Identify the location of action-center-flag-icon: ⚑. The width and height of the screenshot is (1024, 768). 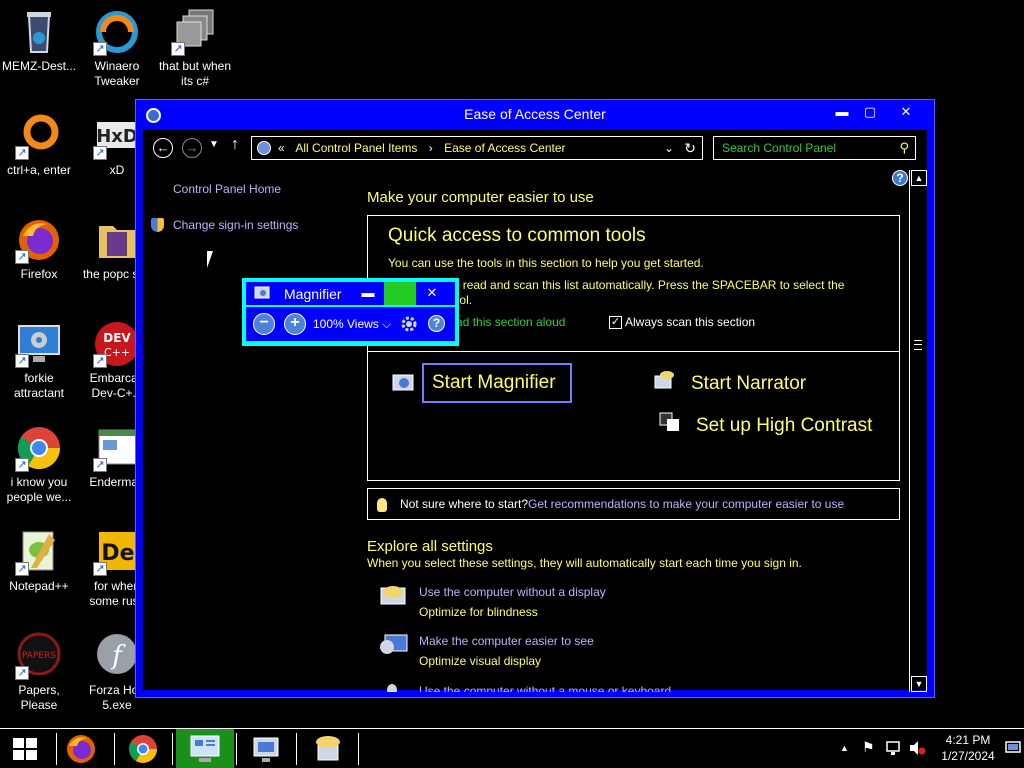
(868, 747).